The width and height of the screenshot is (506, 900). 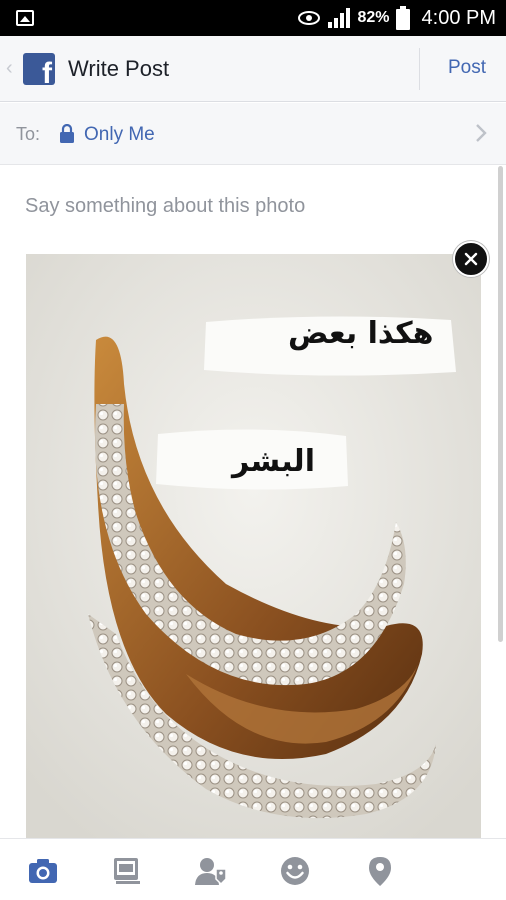 I want to click on privacy-value: Only Me, so click(x=119, y=134).